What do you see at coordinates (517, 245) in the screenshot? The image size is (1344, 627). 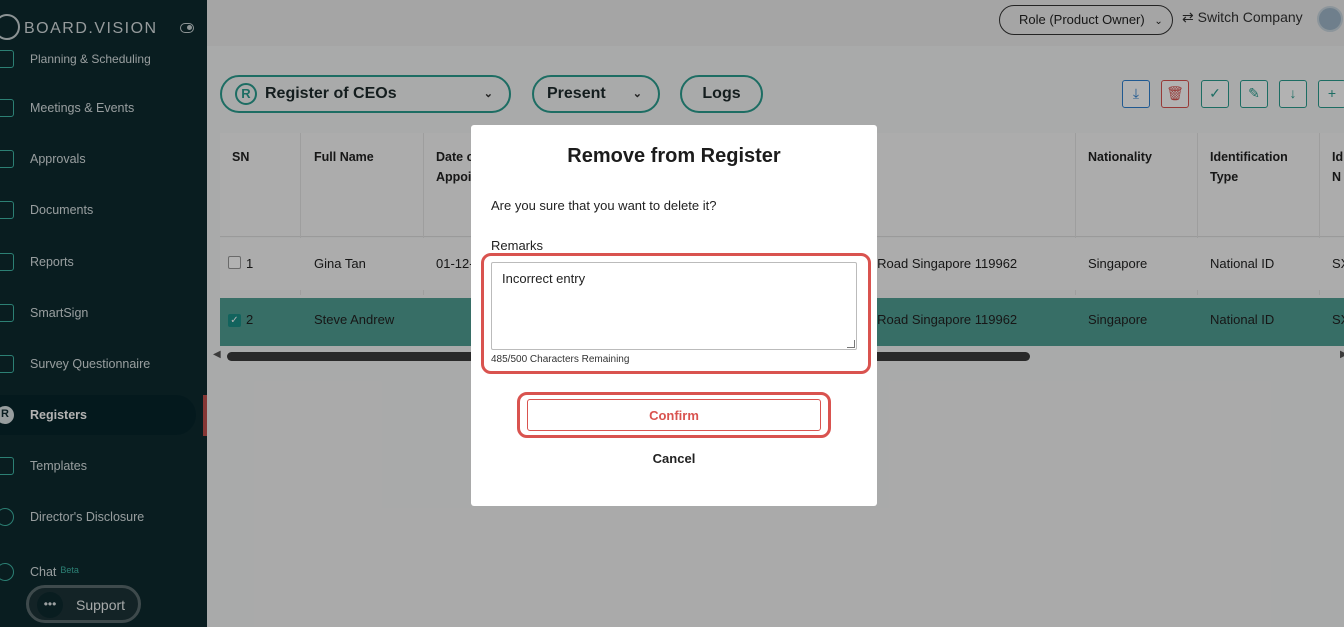 I see `remarks-label: Remarks` at bounding box center [517, 245].